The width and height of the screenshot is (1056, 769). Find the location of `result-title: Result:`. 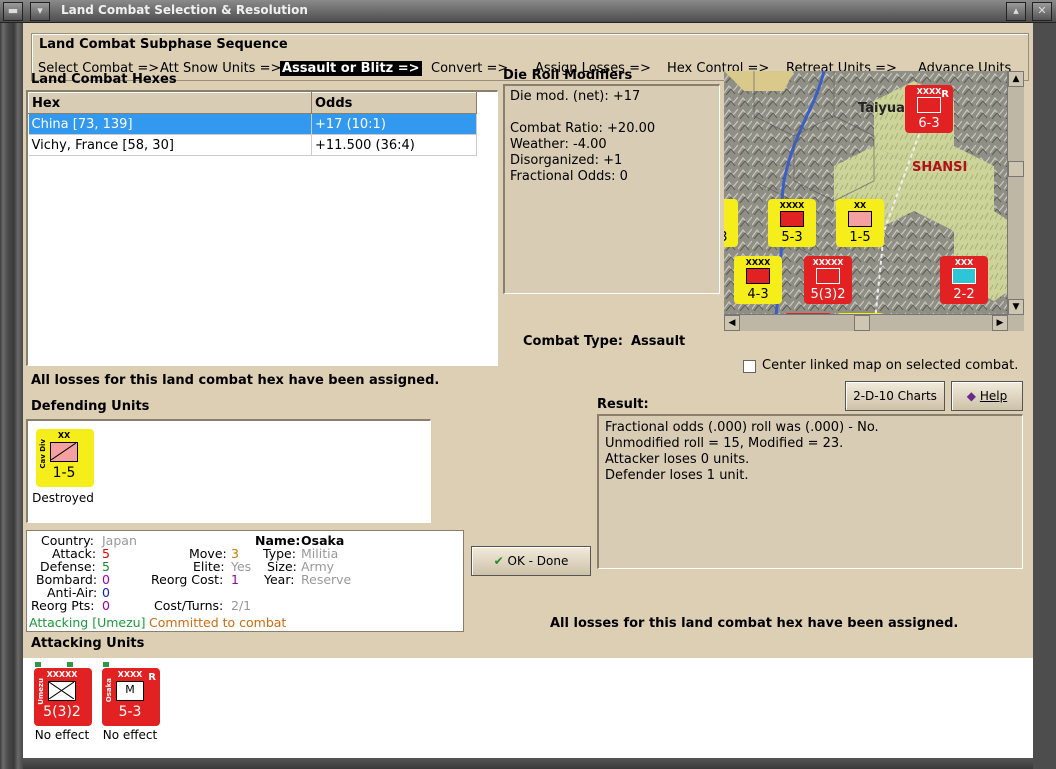

result-title: Result: is located at coordinates (623, 404).